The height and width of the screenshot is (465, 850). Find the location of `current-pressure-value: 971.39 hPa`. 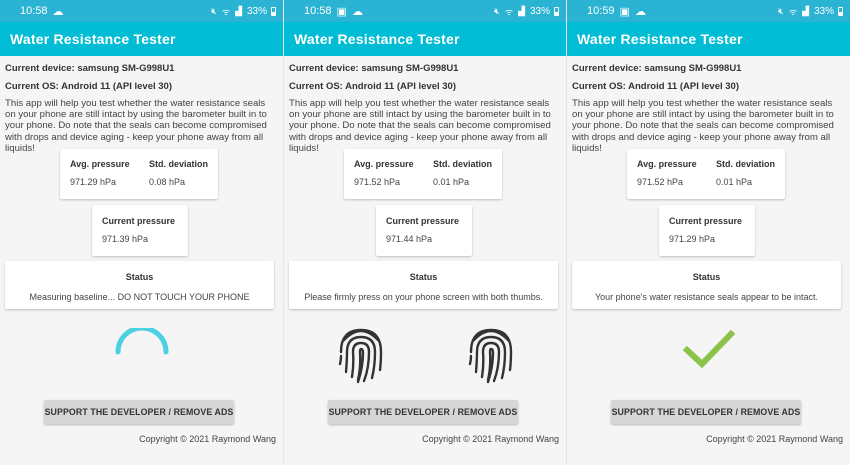

current-pressure-value: 971.39 hPa is located at coordinates (125, 239).